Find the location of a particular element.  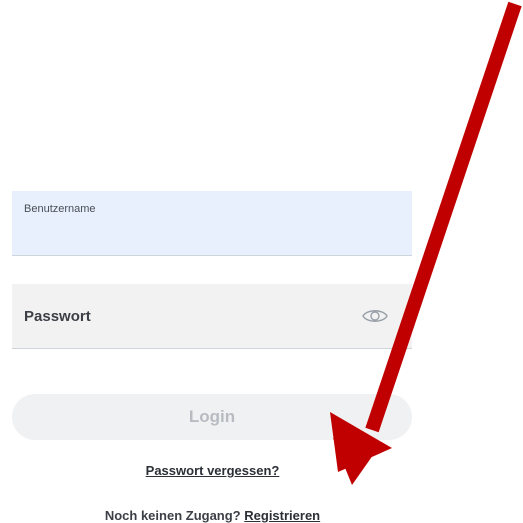

password-field is located at coordinates (212, 316).